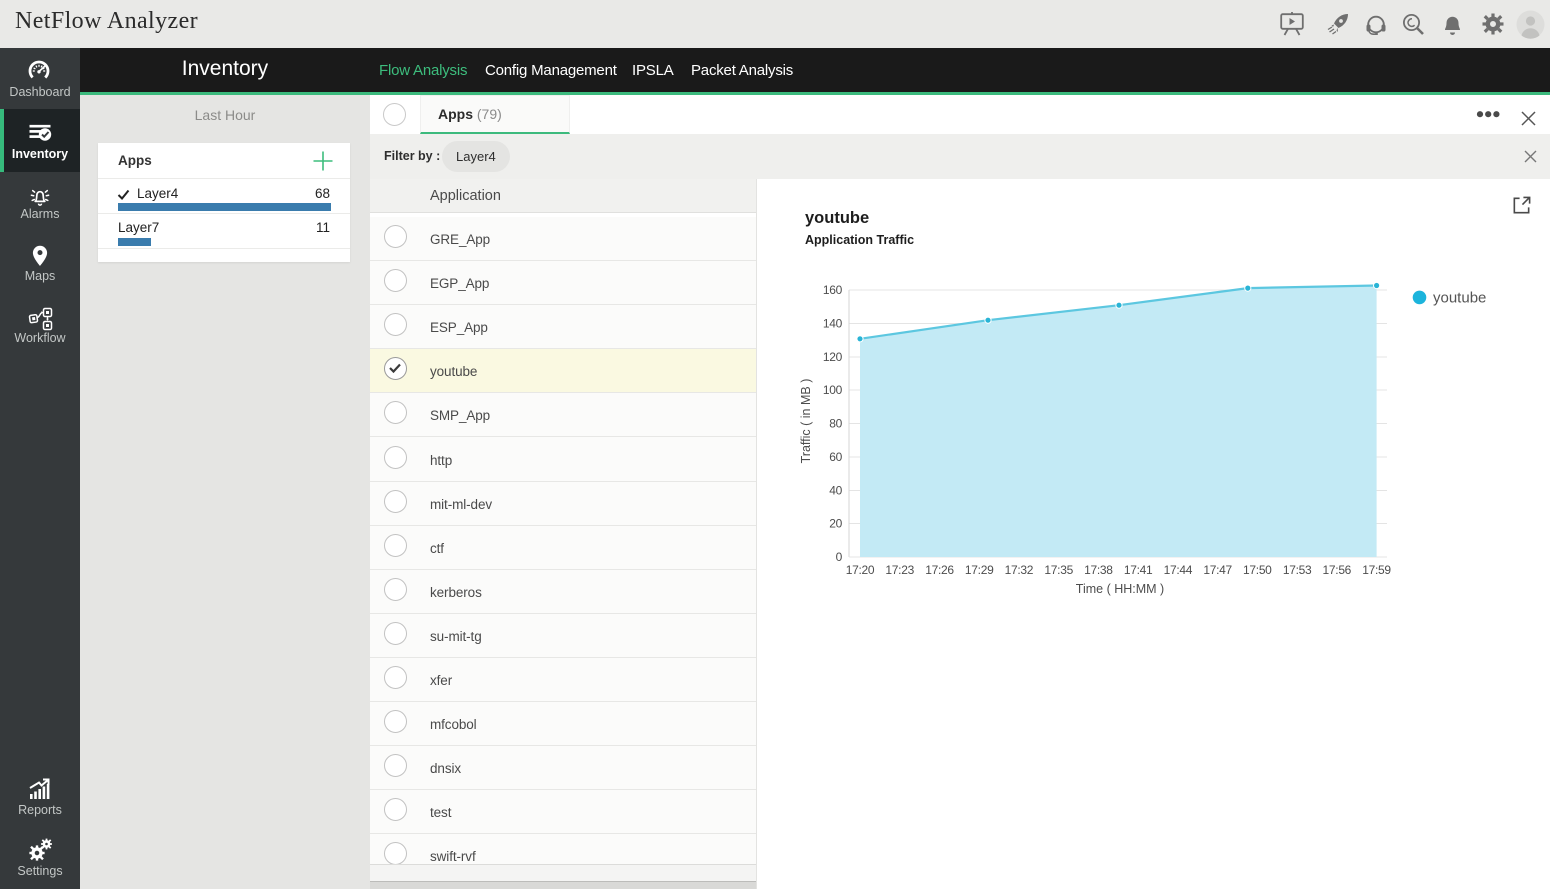  Describe the element at coordinates (835, 457) in the screenshot. I see `svg-text: 60` at that location.